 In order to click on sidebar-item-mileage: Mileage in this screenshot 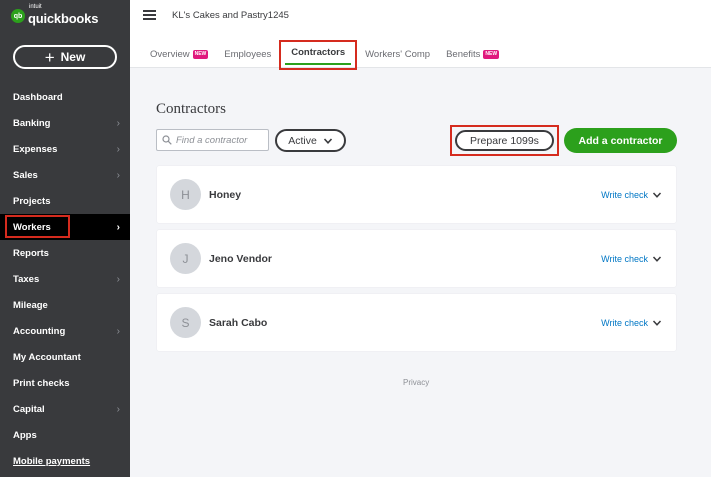, I will do `click(65, 305)`.